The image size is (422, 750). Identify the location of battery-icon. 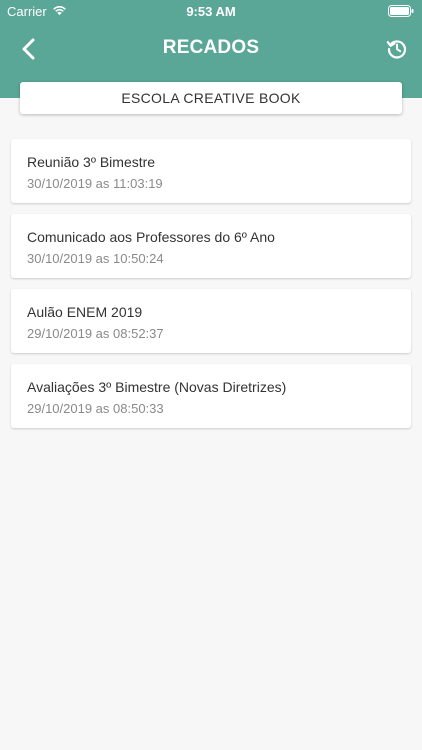
(401, 11).